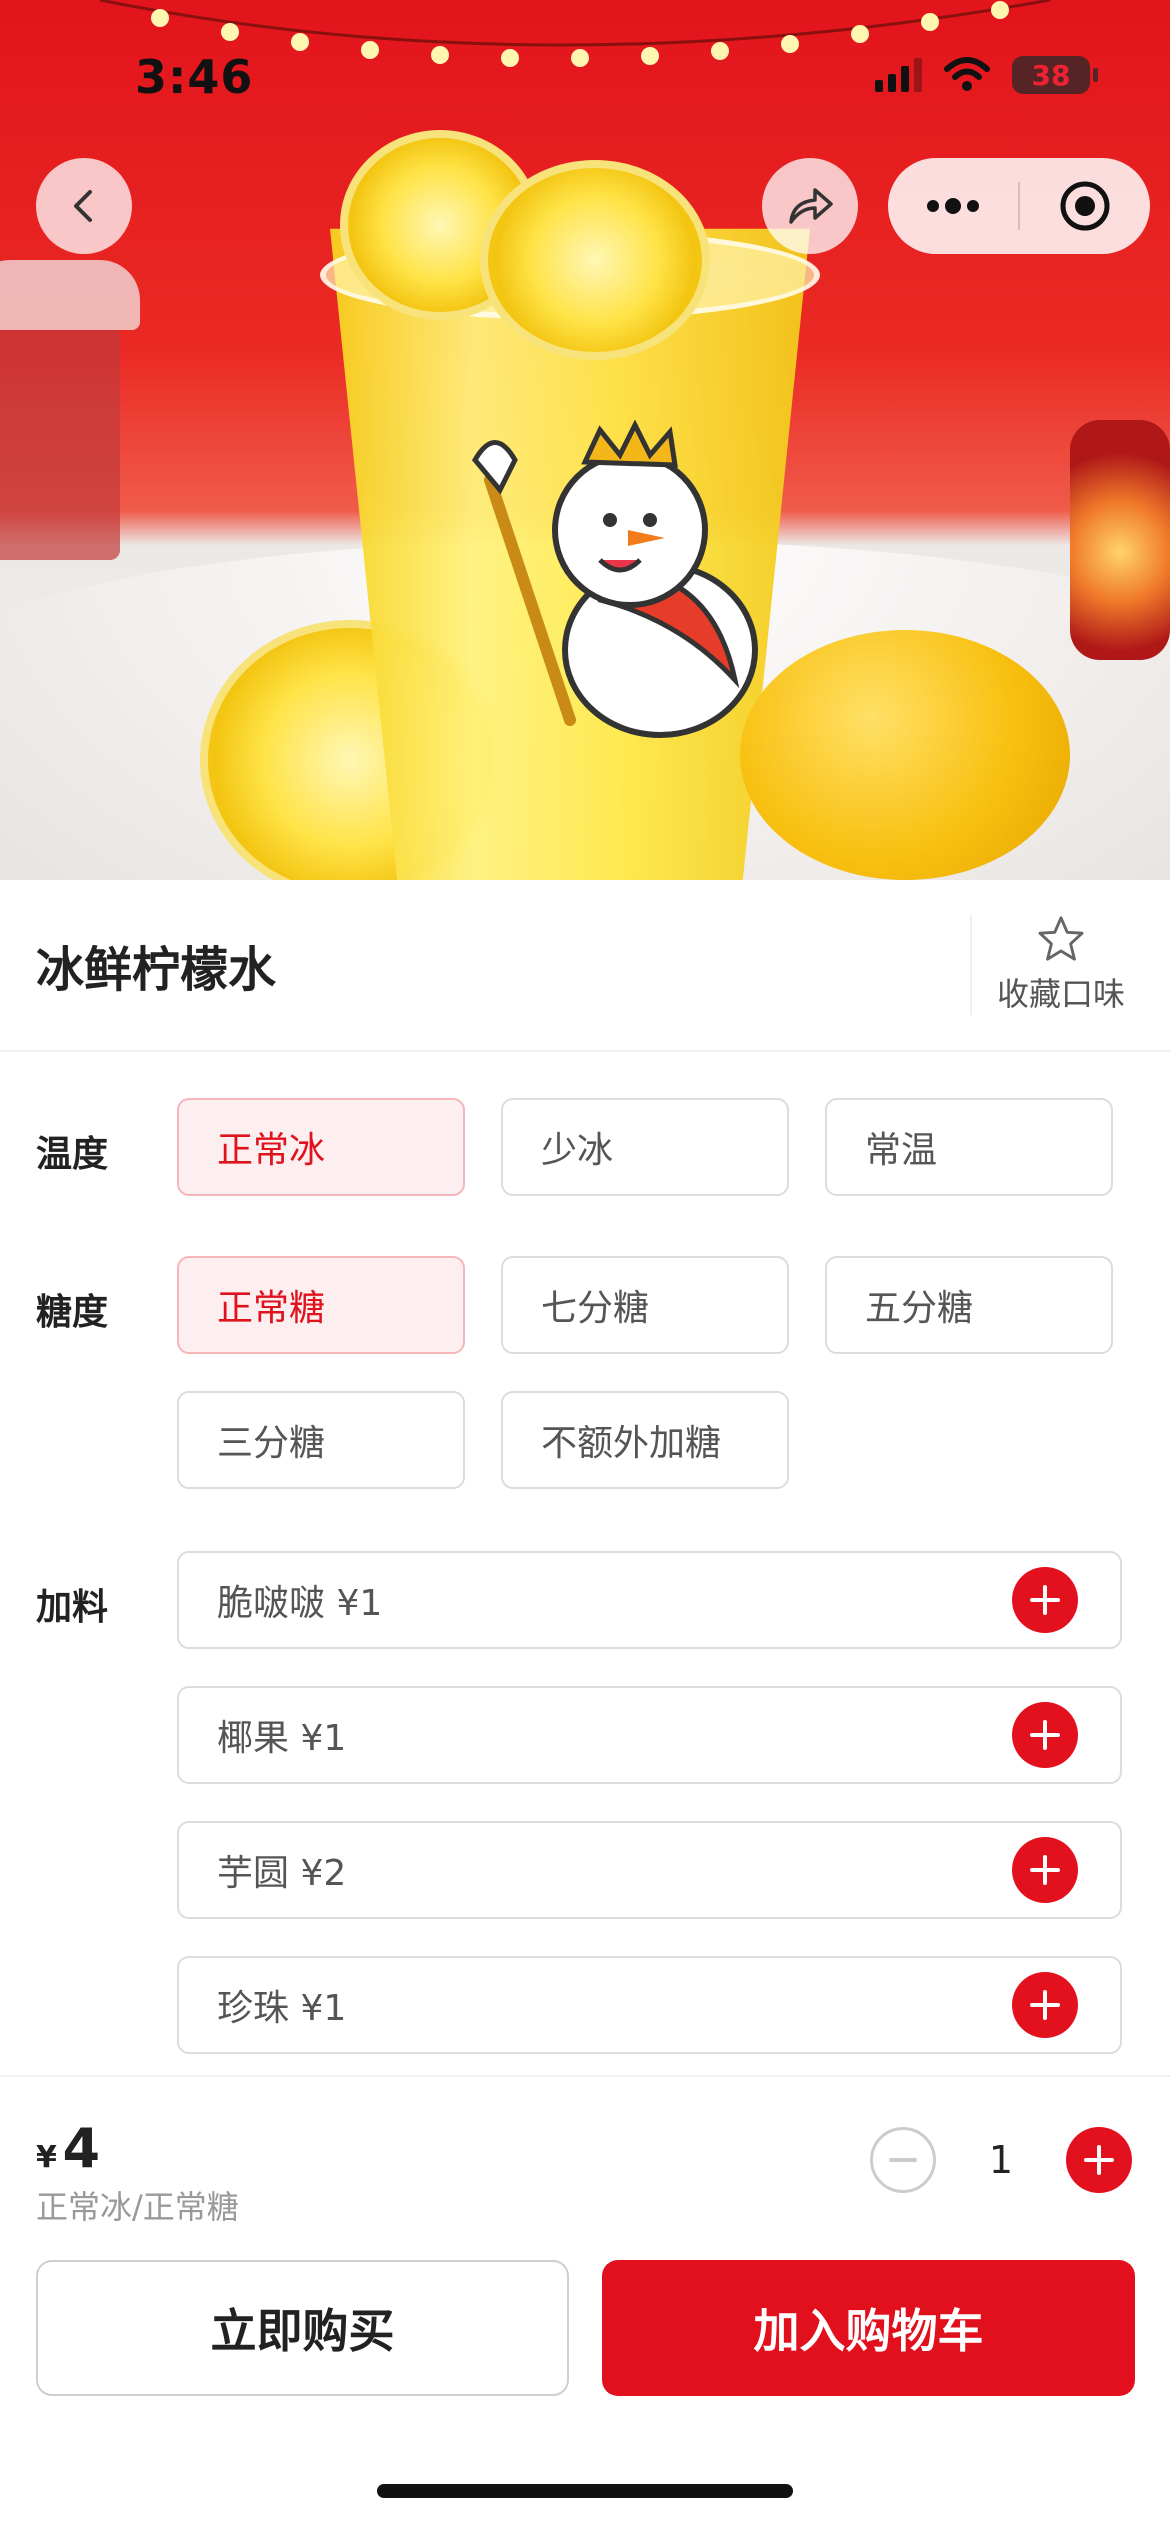 The image size is (1170, 2532). Describe the element at coordinates (614, 579) in the screenshot. I see `snowman-mascot-logo` at that location.